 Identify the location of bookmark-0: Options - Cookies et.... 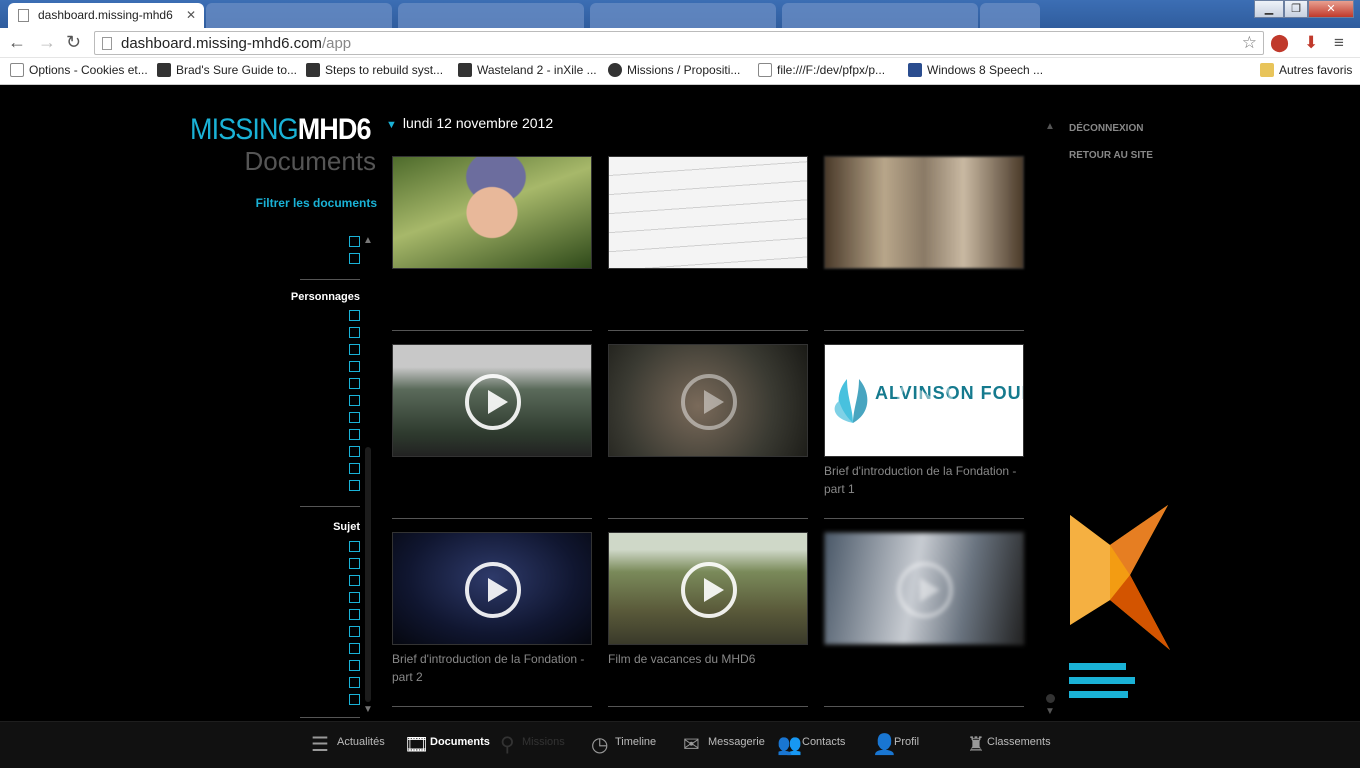
(79, 70).